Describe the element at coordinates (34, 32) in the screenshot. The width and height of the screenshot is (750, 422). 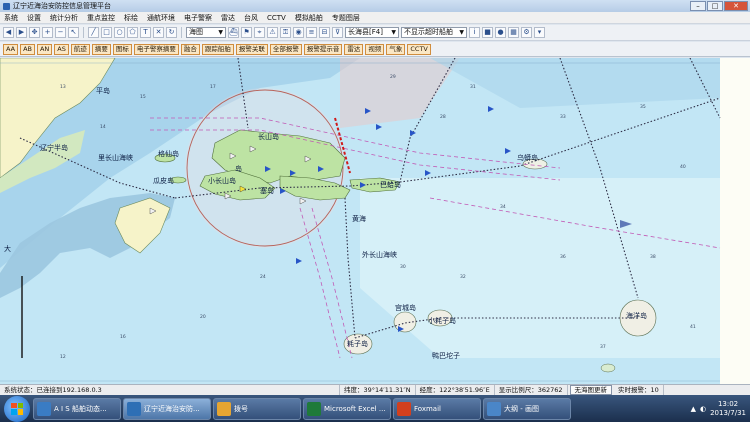
I see `pan-icon: ✥` at that location.